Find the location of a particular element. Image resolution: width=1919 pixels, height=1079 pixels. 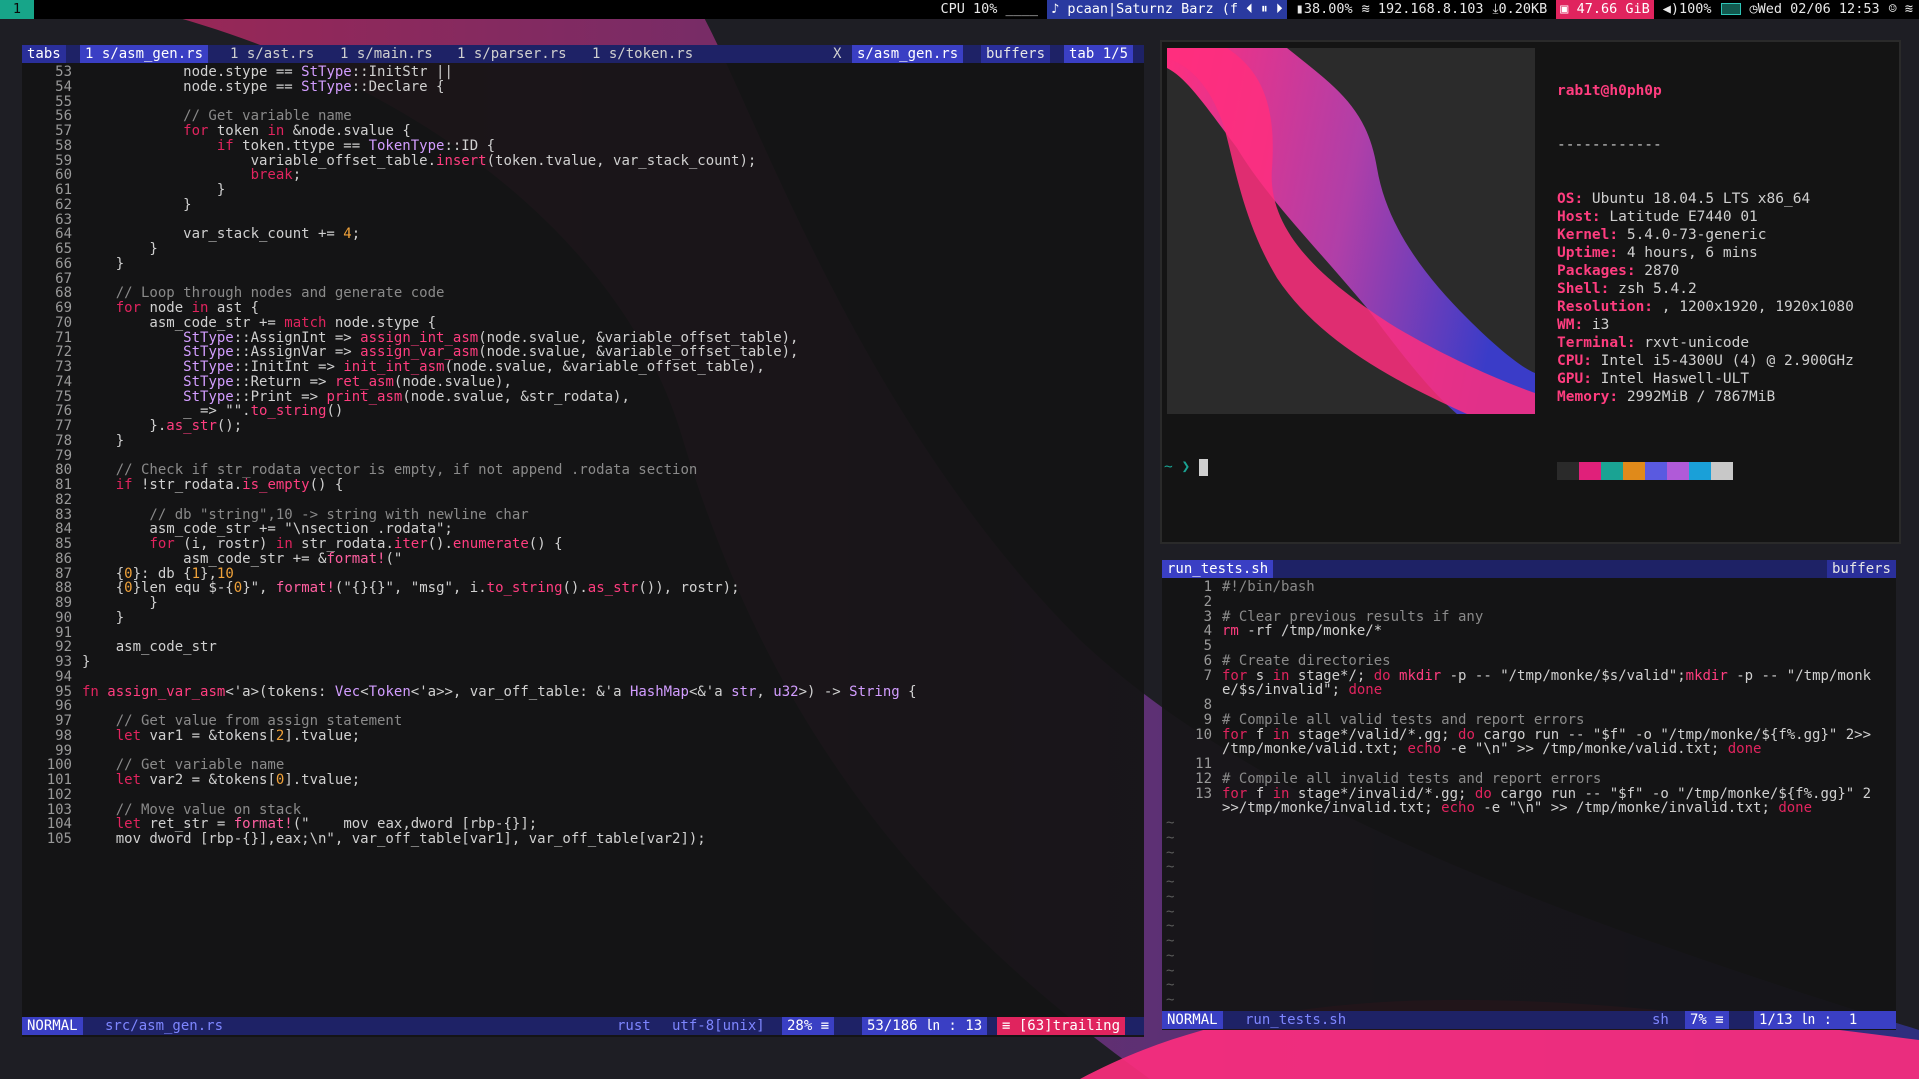

line-number: 10 is located at coordinates (1203, 734).